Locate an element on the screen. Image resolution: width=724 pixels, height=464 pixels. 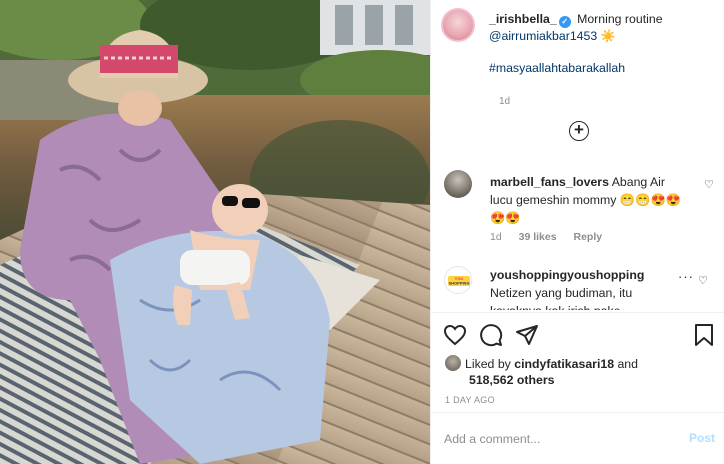
heart-icon is located at coordinates (455, 335).